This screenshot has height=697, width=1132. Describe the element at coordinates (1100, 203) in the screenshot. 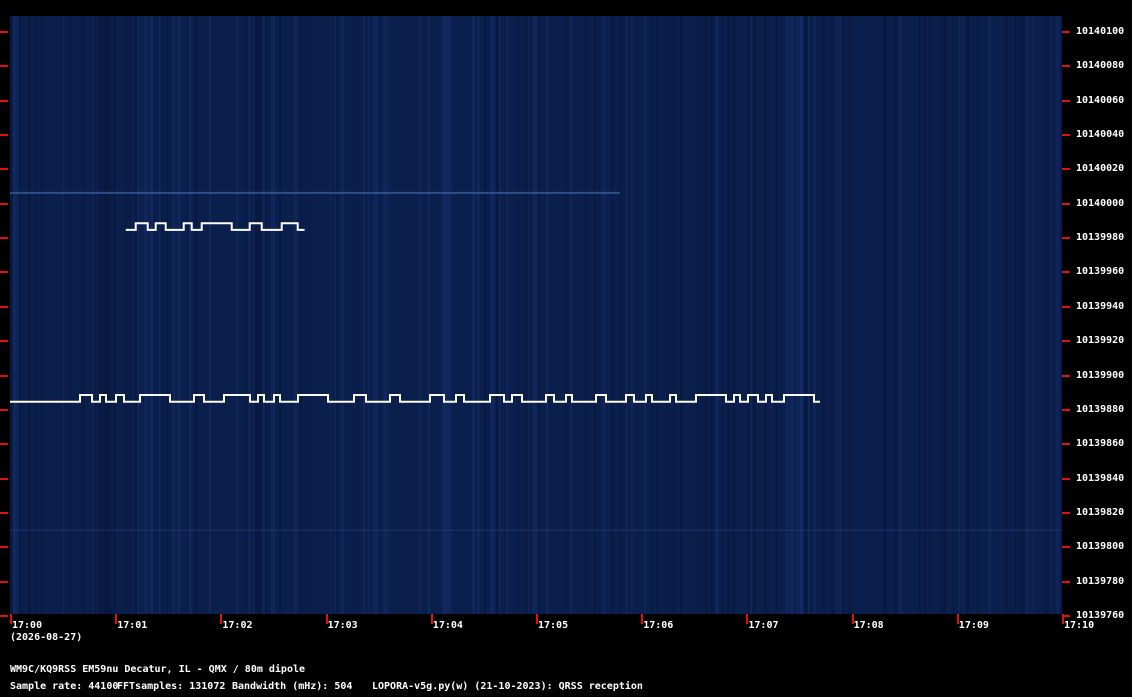

I see `y-tick-label: 10140000` at that location.